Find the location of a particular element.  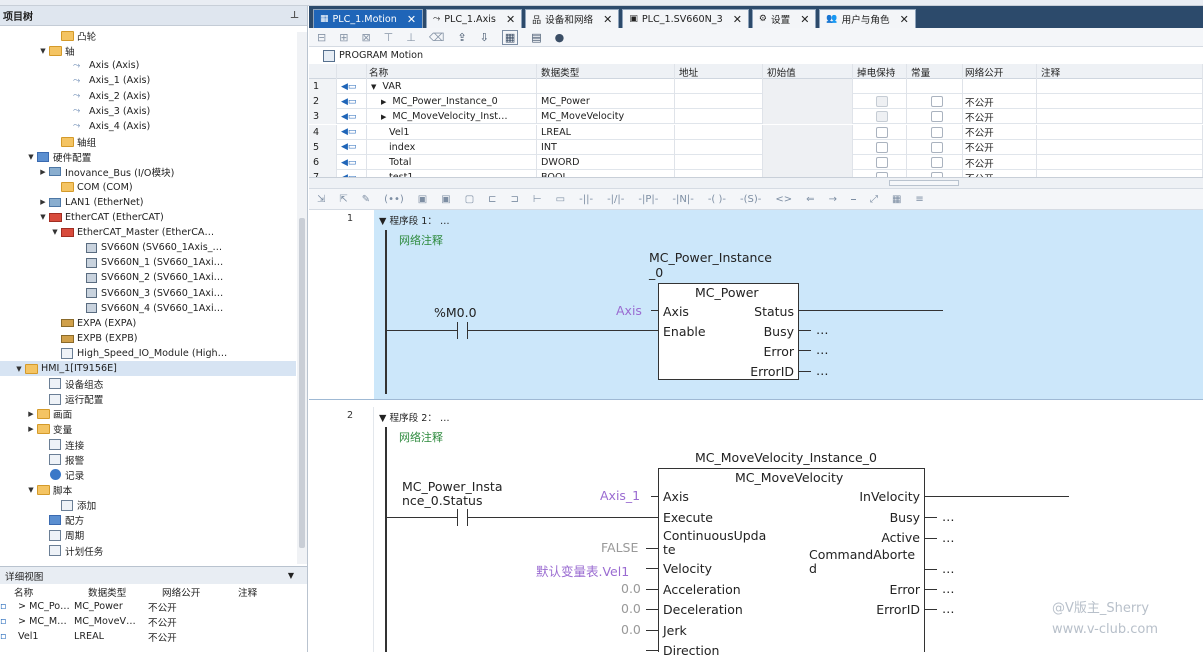

tree-item: ▶ 画面 is located at coordinates (148, 414).